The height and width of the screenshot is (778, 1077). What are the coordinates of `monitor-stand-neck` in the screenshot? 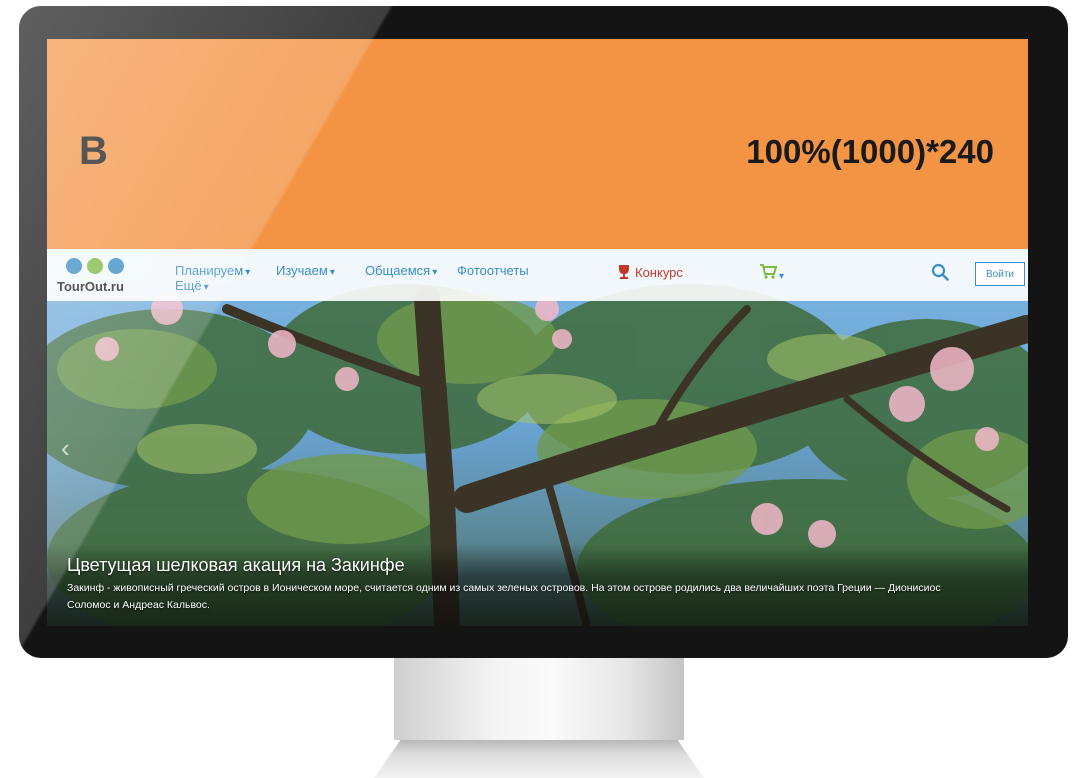 It's located at (539, 699).